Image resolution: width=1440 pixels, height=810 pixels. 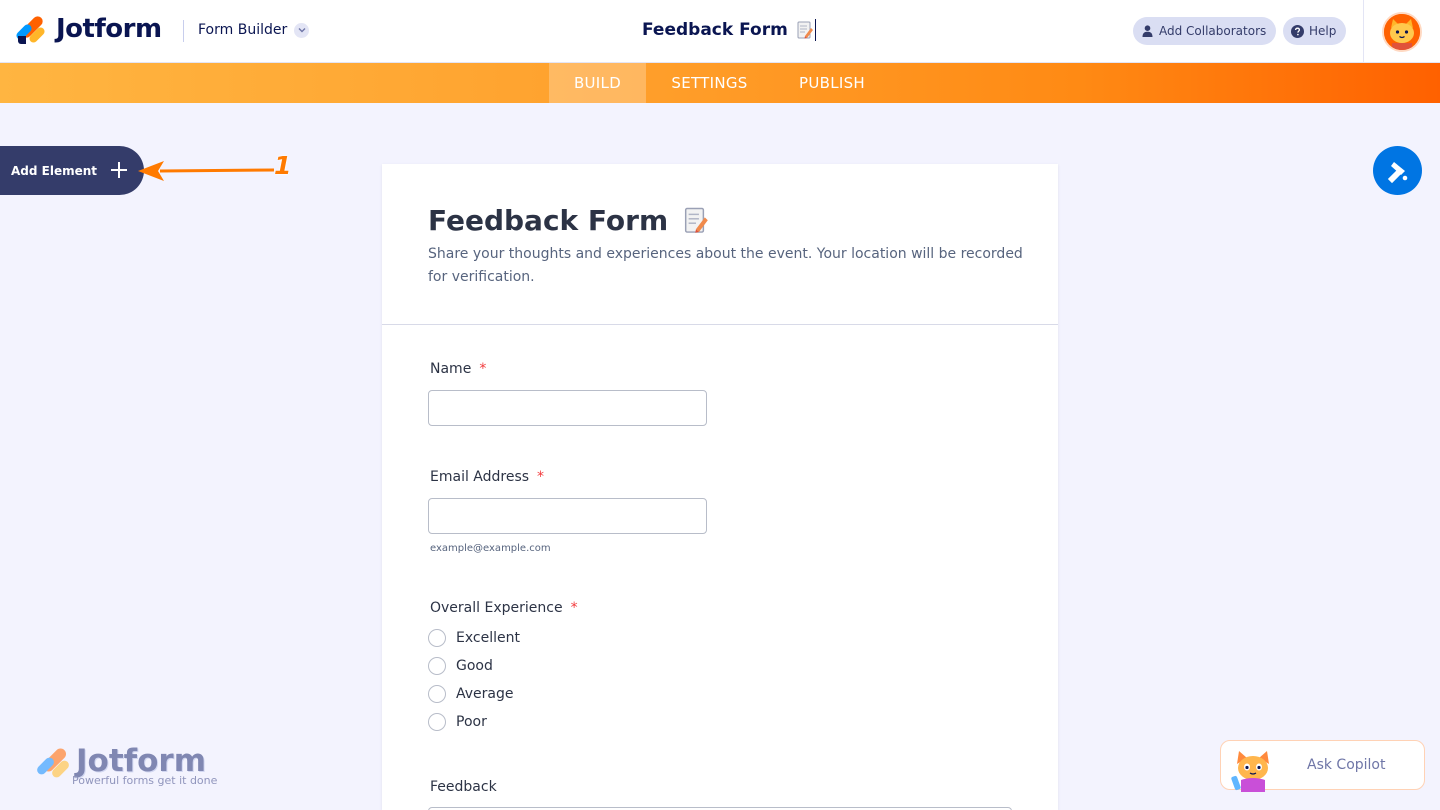 What do you see at coordinates (206, 171) in the screenshot?
I see `annotation-arrow-icon` at bounding box center [206, 171].